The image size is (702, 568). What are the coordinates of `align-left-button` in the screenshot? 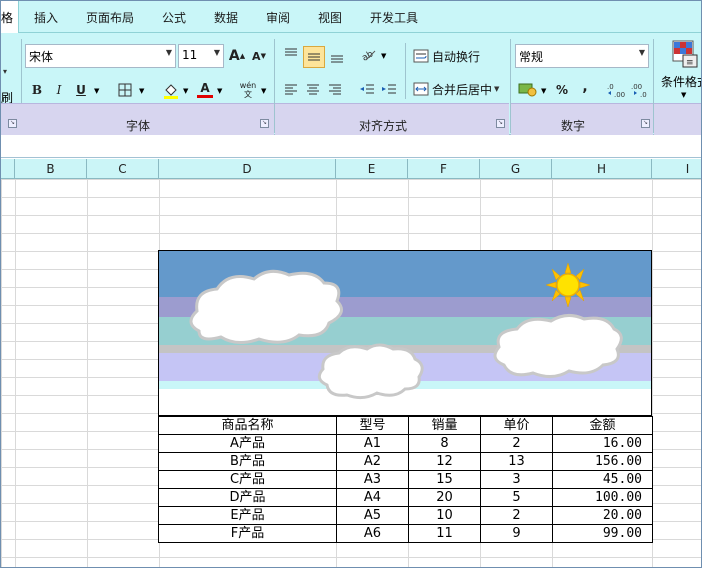 It's located at (291, 90).